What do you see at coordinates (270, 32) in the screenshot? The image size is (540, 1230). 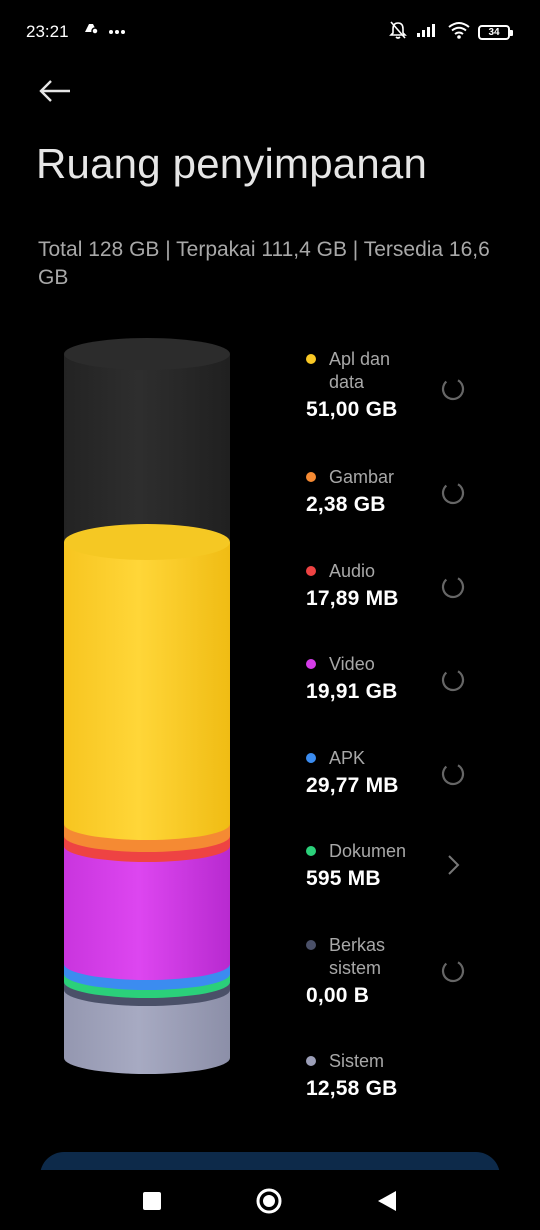 I see `status-bar: 23:21 34` at bounding box center [270, 32].